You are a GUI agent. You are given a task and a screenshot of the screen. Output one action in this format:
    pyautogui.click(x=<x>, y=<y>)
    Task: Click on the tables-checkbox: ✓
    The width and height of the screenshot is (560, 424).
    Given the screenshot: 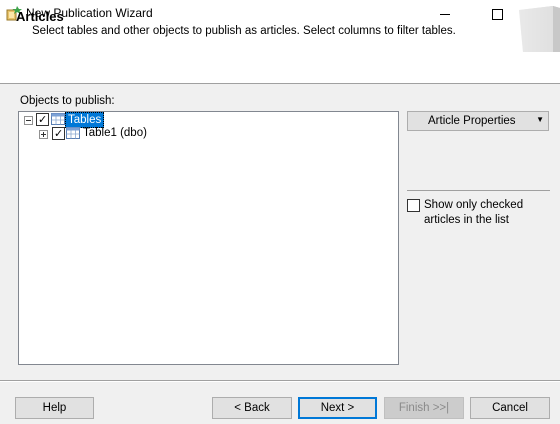 What is the action you would take?
    pyautogui.click(x=42, y=119)
    